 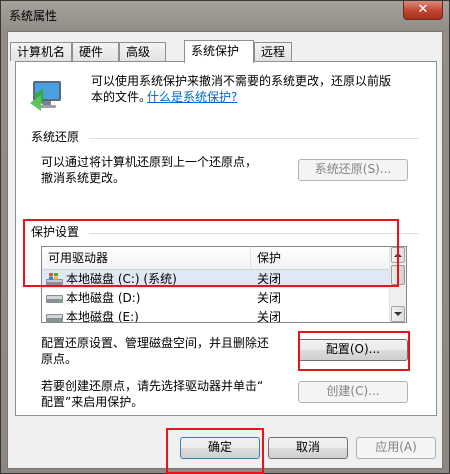 I want to click on close-icon: ✕, so click(x=423, y=9).